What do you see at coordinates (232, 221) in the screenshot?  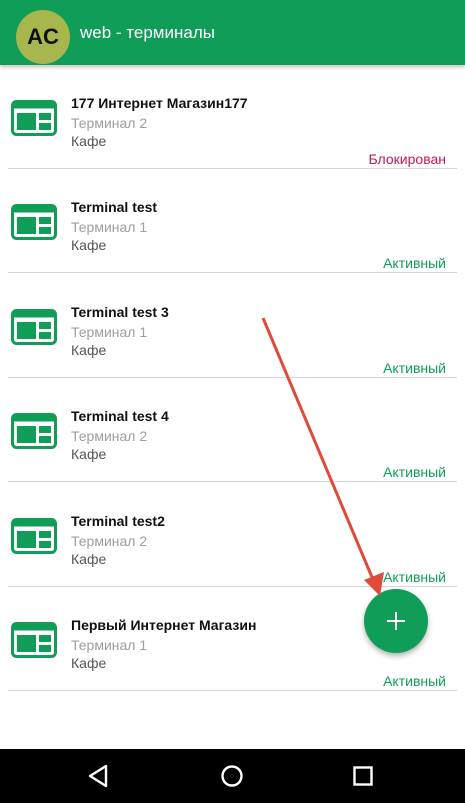 I see `terminal-list-item: Terminal test Терминал 1 Кафе Активный` at bounding box center [232, 221].